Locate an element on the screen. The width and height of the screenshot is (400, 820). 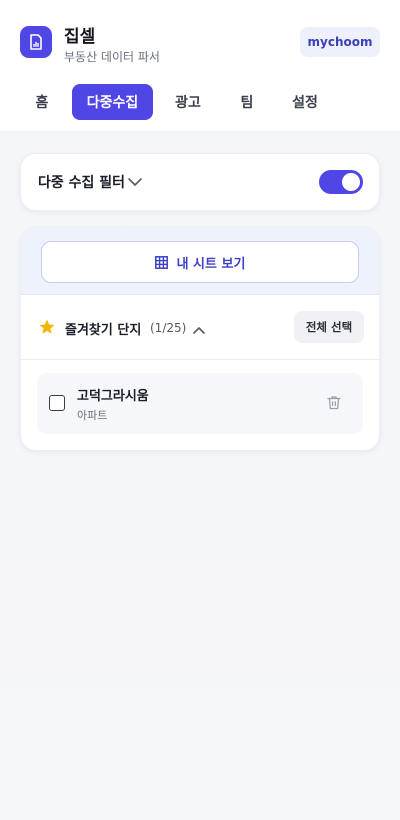
favorites-count: (1/25) is located at coordinates (168, 328).